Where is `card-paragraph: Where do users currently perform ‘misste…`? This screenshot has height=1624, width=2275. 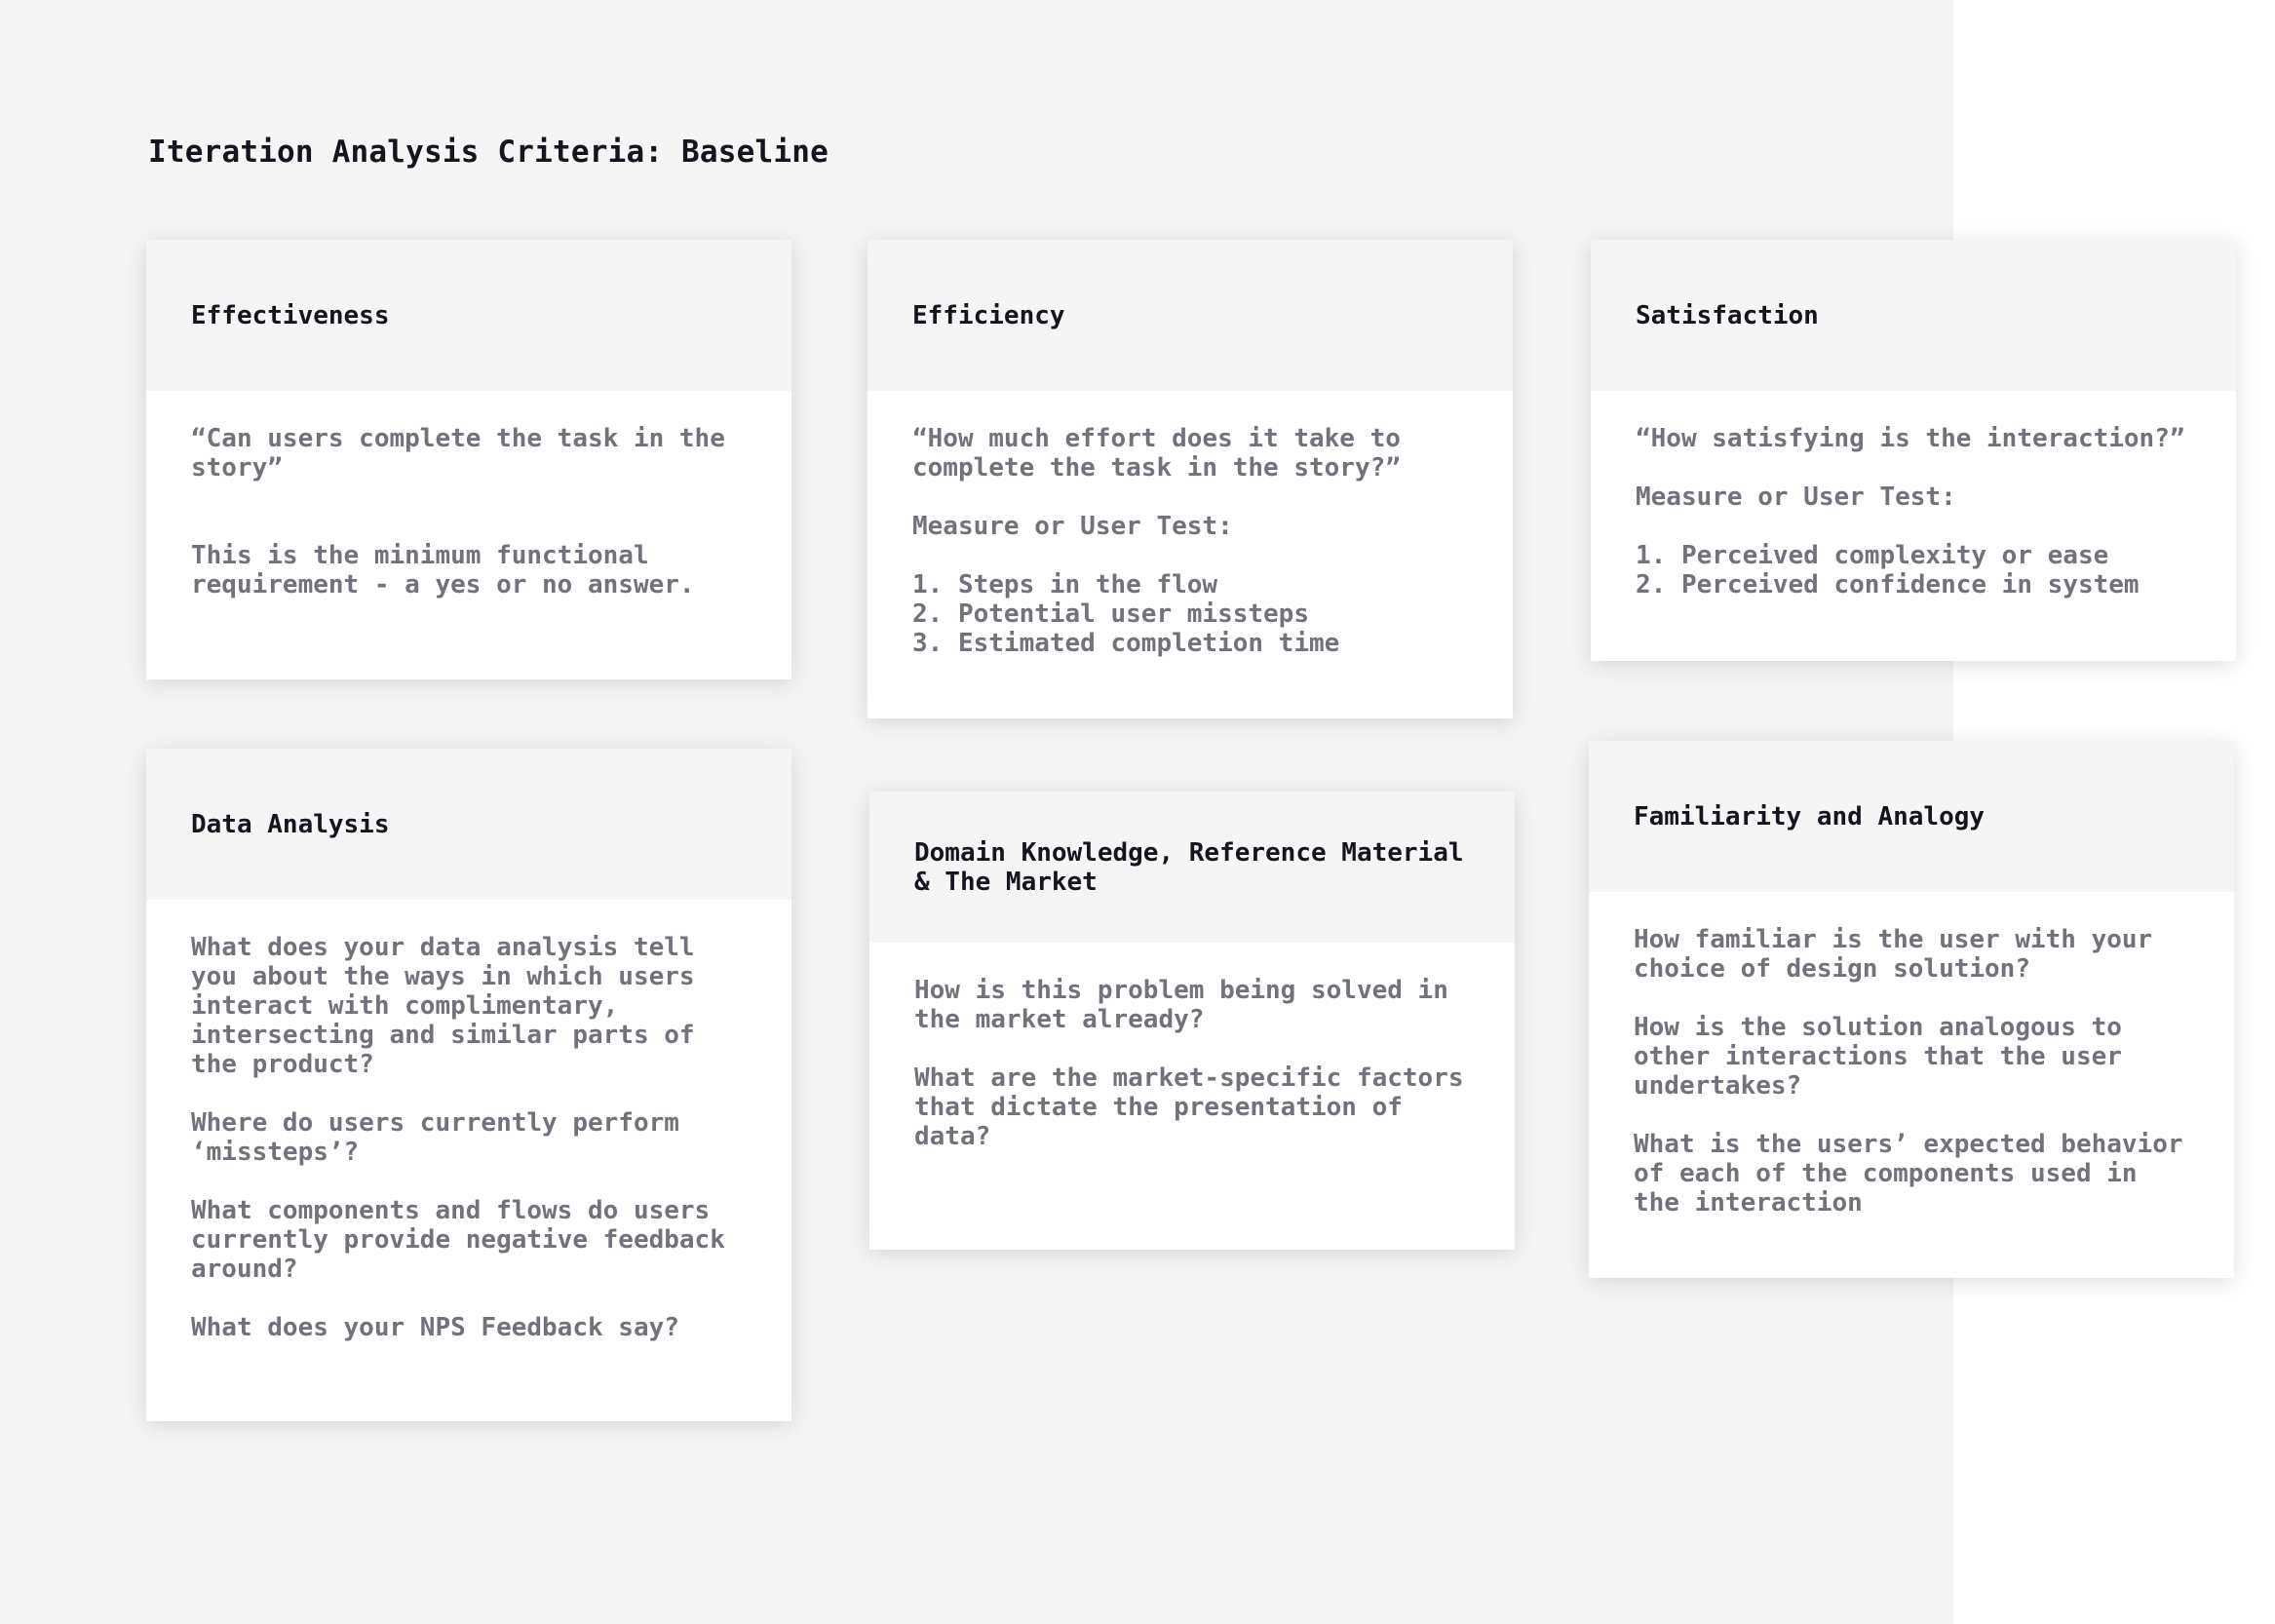
card-paragraph: Where do users currently perform ‘misste… is located at coordinates (435, 1138).